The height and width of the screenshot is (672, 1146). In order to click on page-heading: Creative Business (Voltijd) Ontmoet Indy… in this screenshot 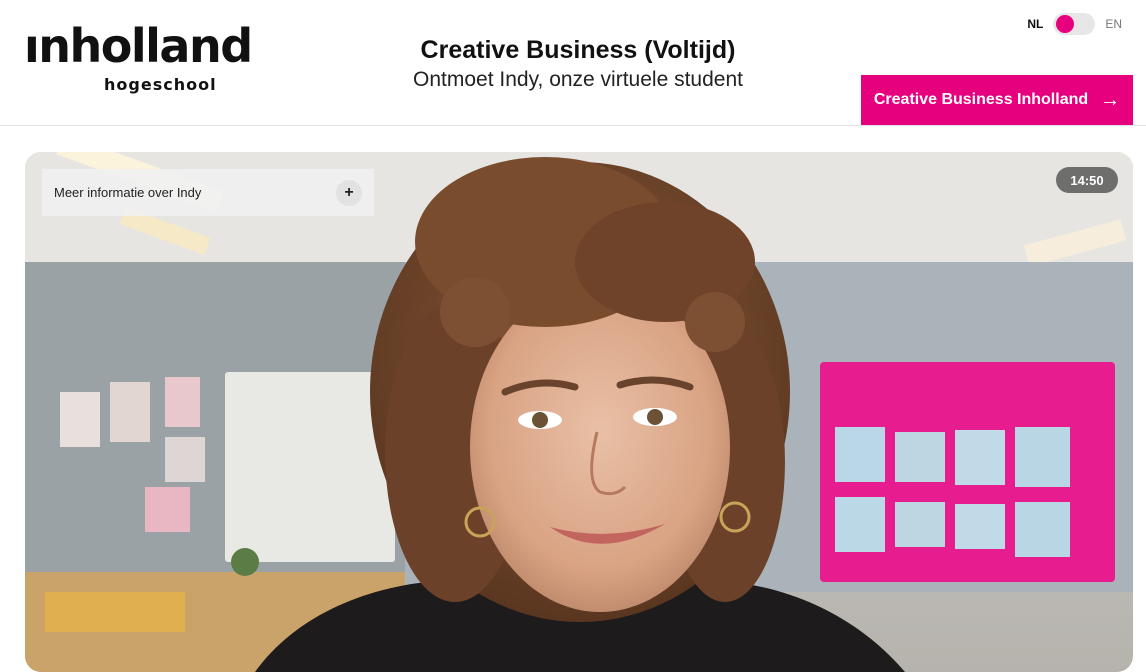, I will do `click(578, 64)`.